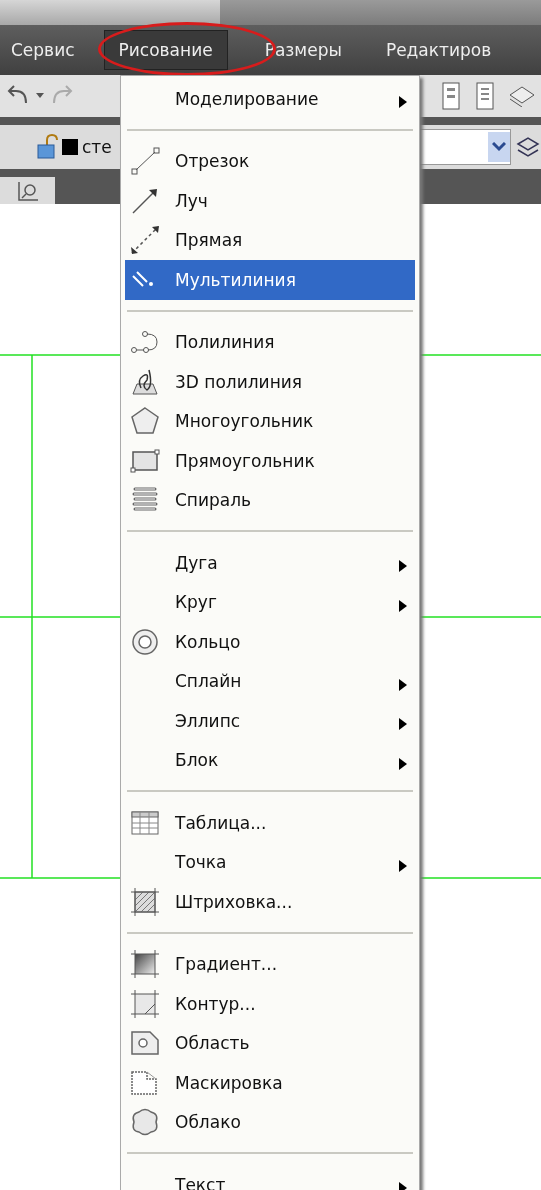  I want to click on menu-item: Область, so click(270, 1043).